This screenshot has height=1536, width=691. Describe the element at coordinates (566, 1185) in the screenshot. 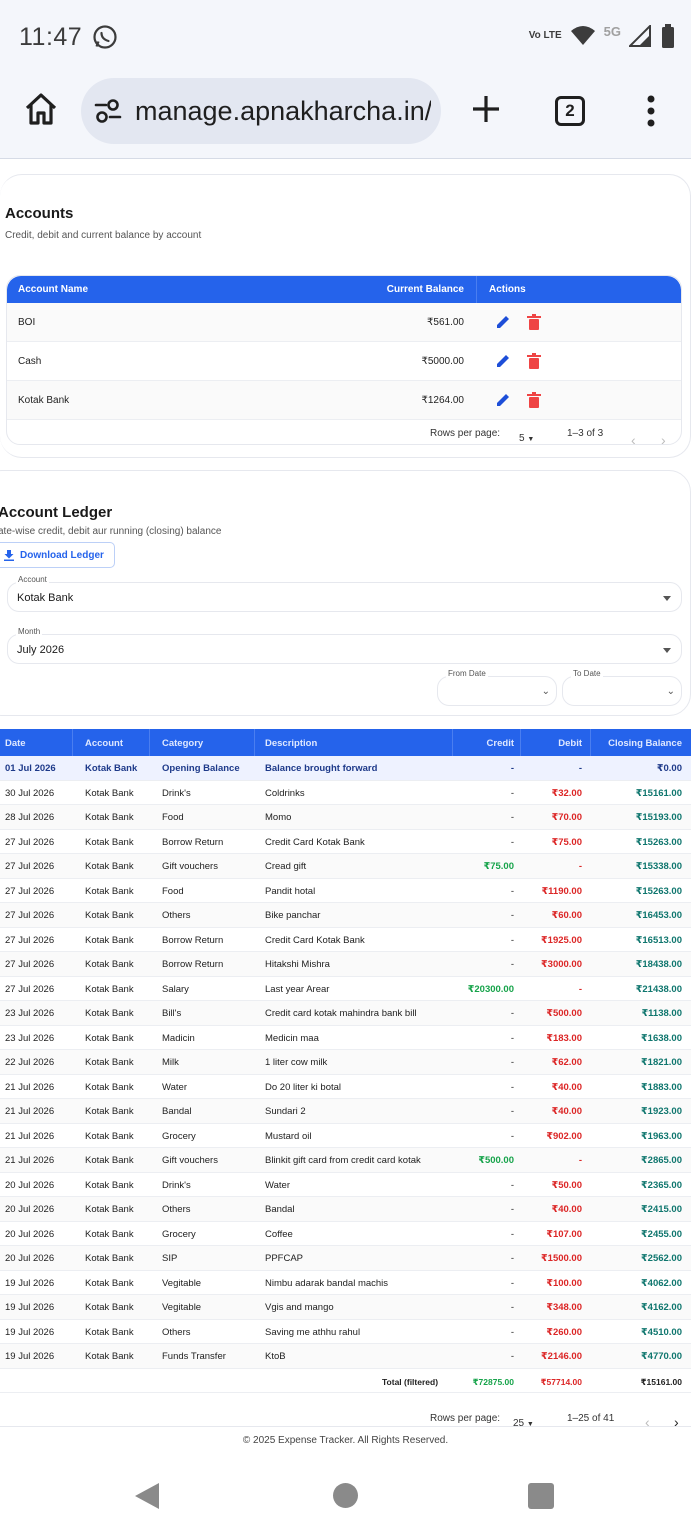

I see `cell-debit: ₹50.00` at that location.